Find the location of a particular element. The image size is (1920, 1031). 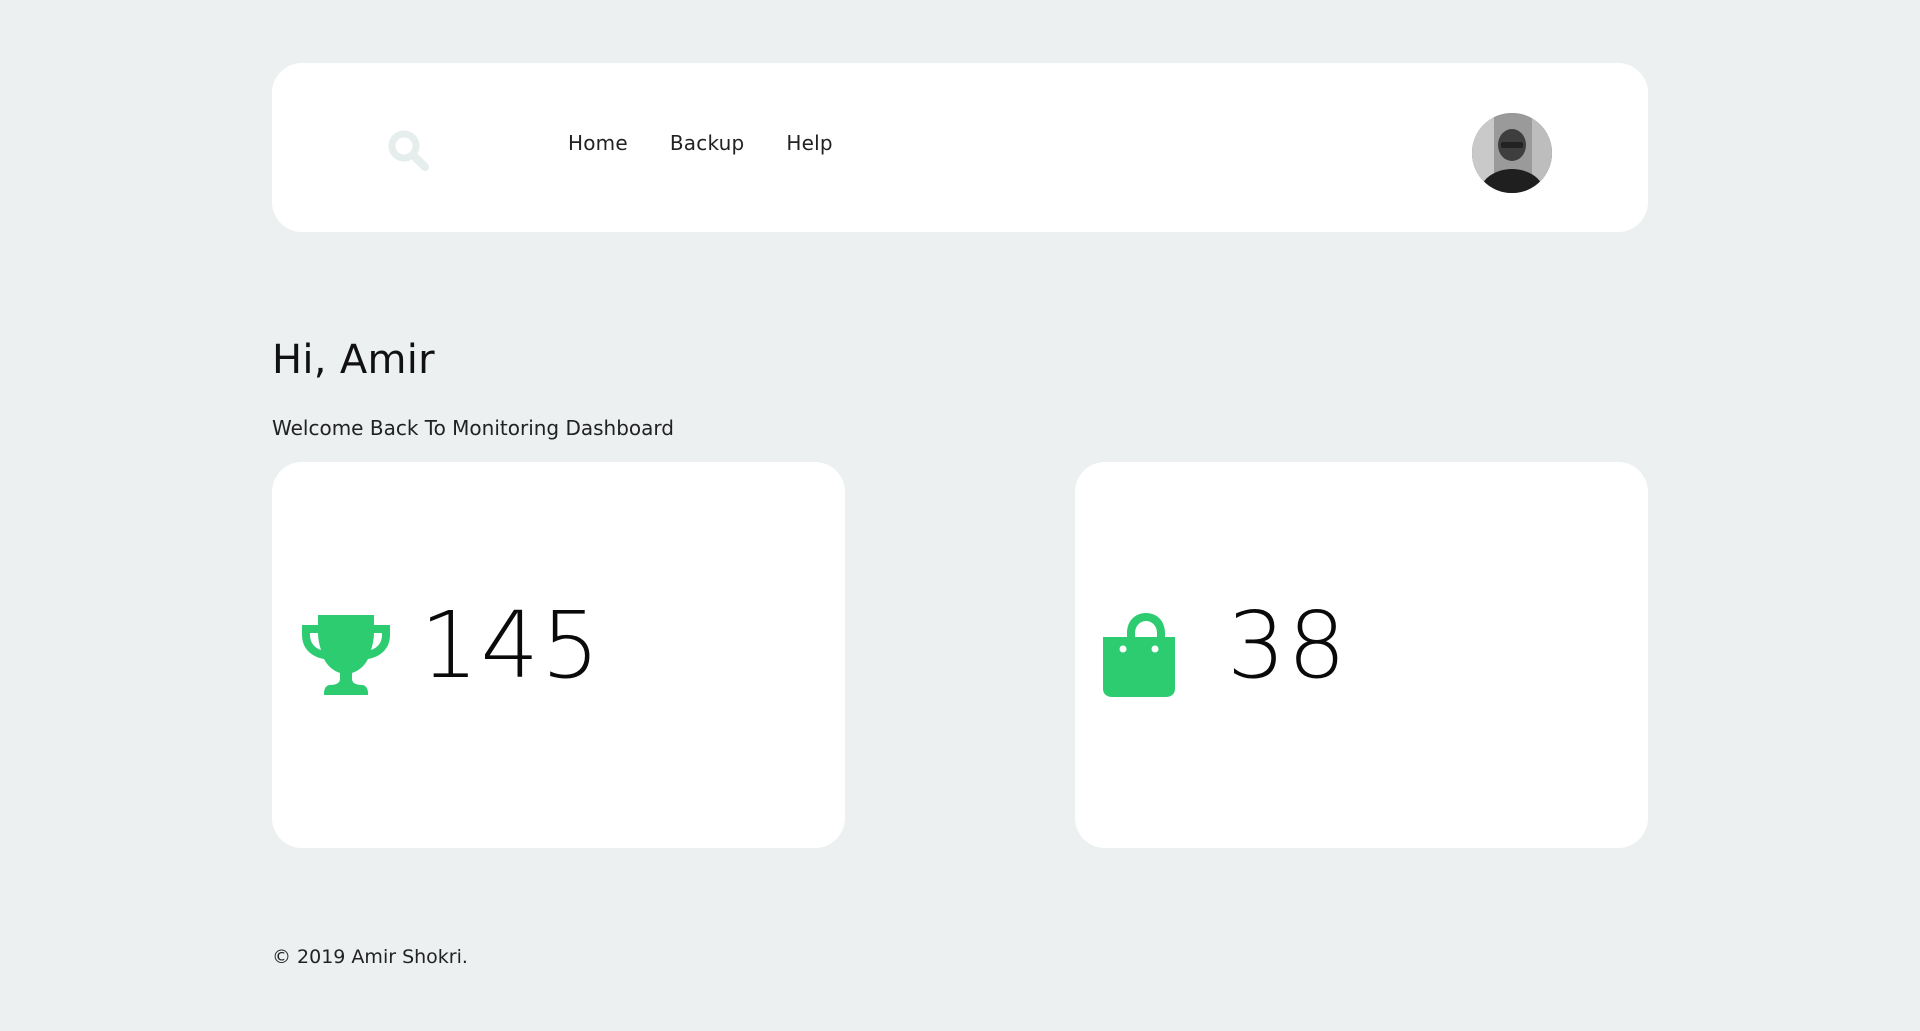

main-nav: Home Backup Help is located at coordinates (700, 143).